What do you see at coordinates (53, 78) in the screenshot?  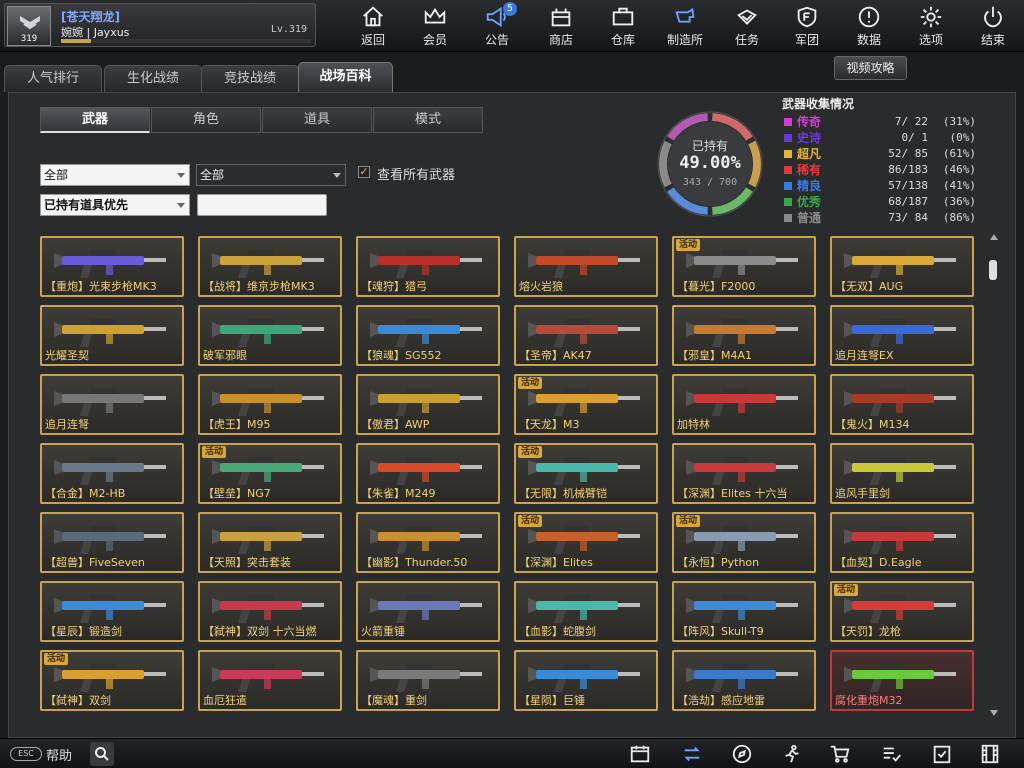 I see `tab-popularity: 人气排行` at bounding box center [53, 78].